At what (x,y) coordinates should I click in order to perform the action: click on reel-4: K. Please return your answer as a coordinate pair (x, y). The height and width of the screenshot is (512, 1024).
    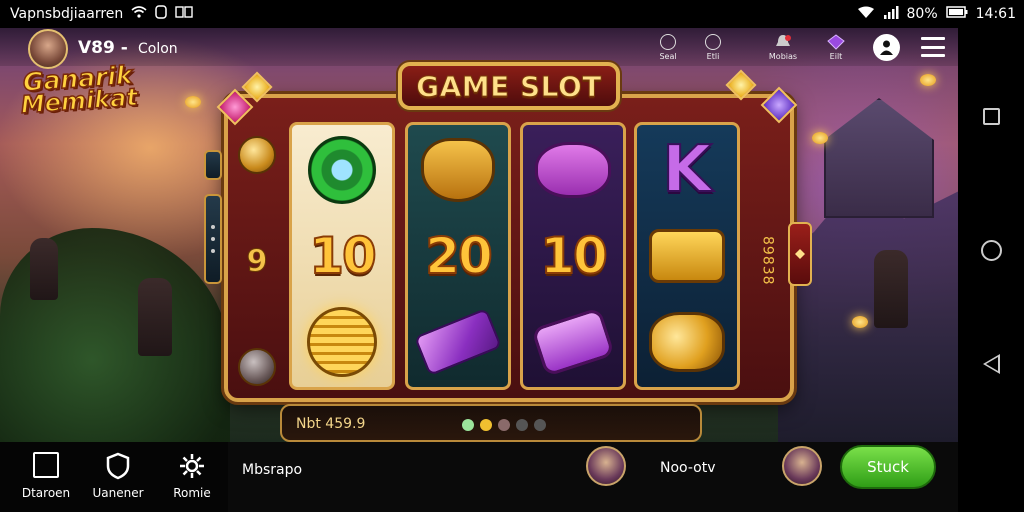
    Looking at the image, I should click on (687, 256).